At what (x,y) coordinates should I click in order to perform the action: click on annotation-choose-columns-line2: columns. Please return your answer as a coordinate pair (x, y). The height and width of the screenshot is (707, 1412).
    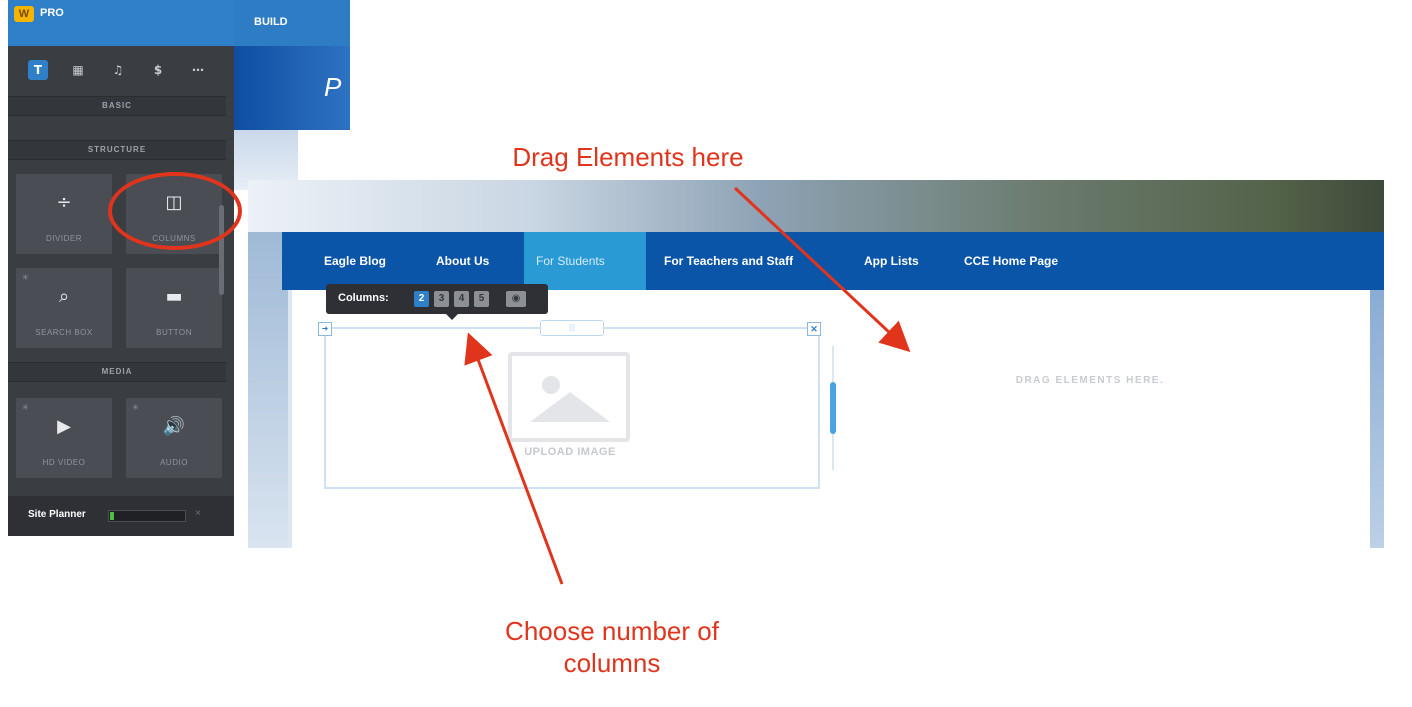
    Looking at the image, I should click on (612, 663).